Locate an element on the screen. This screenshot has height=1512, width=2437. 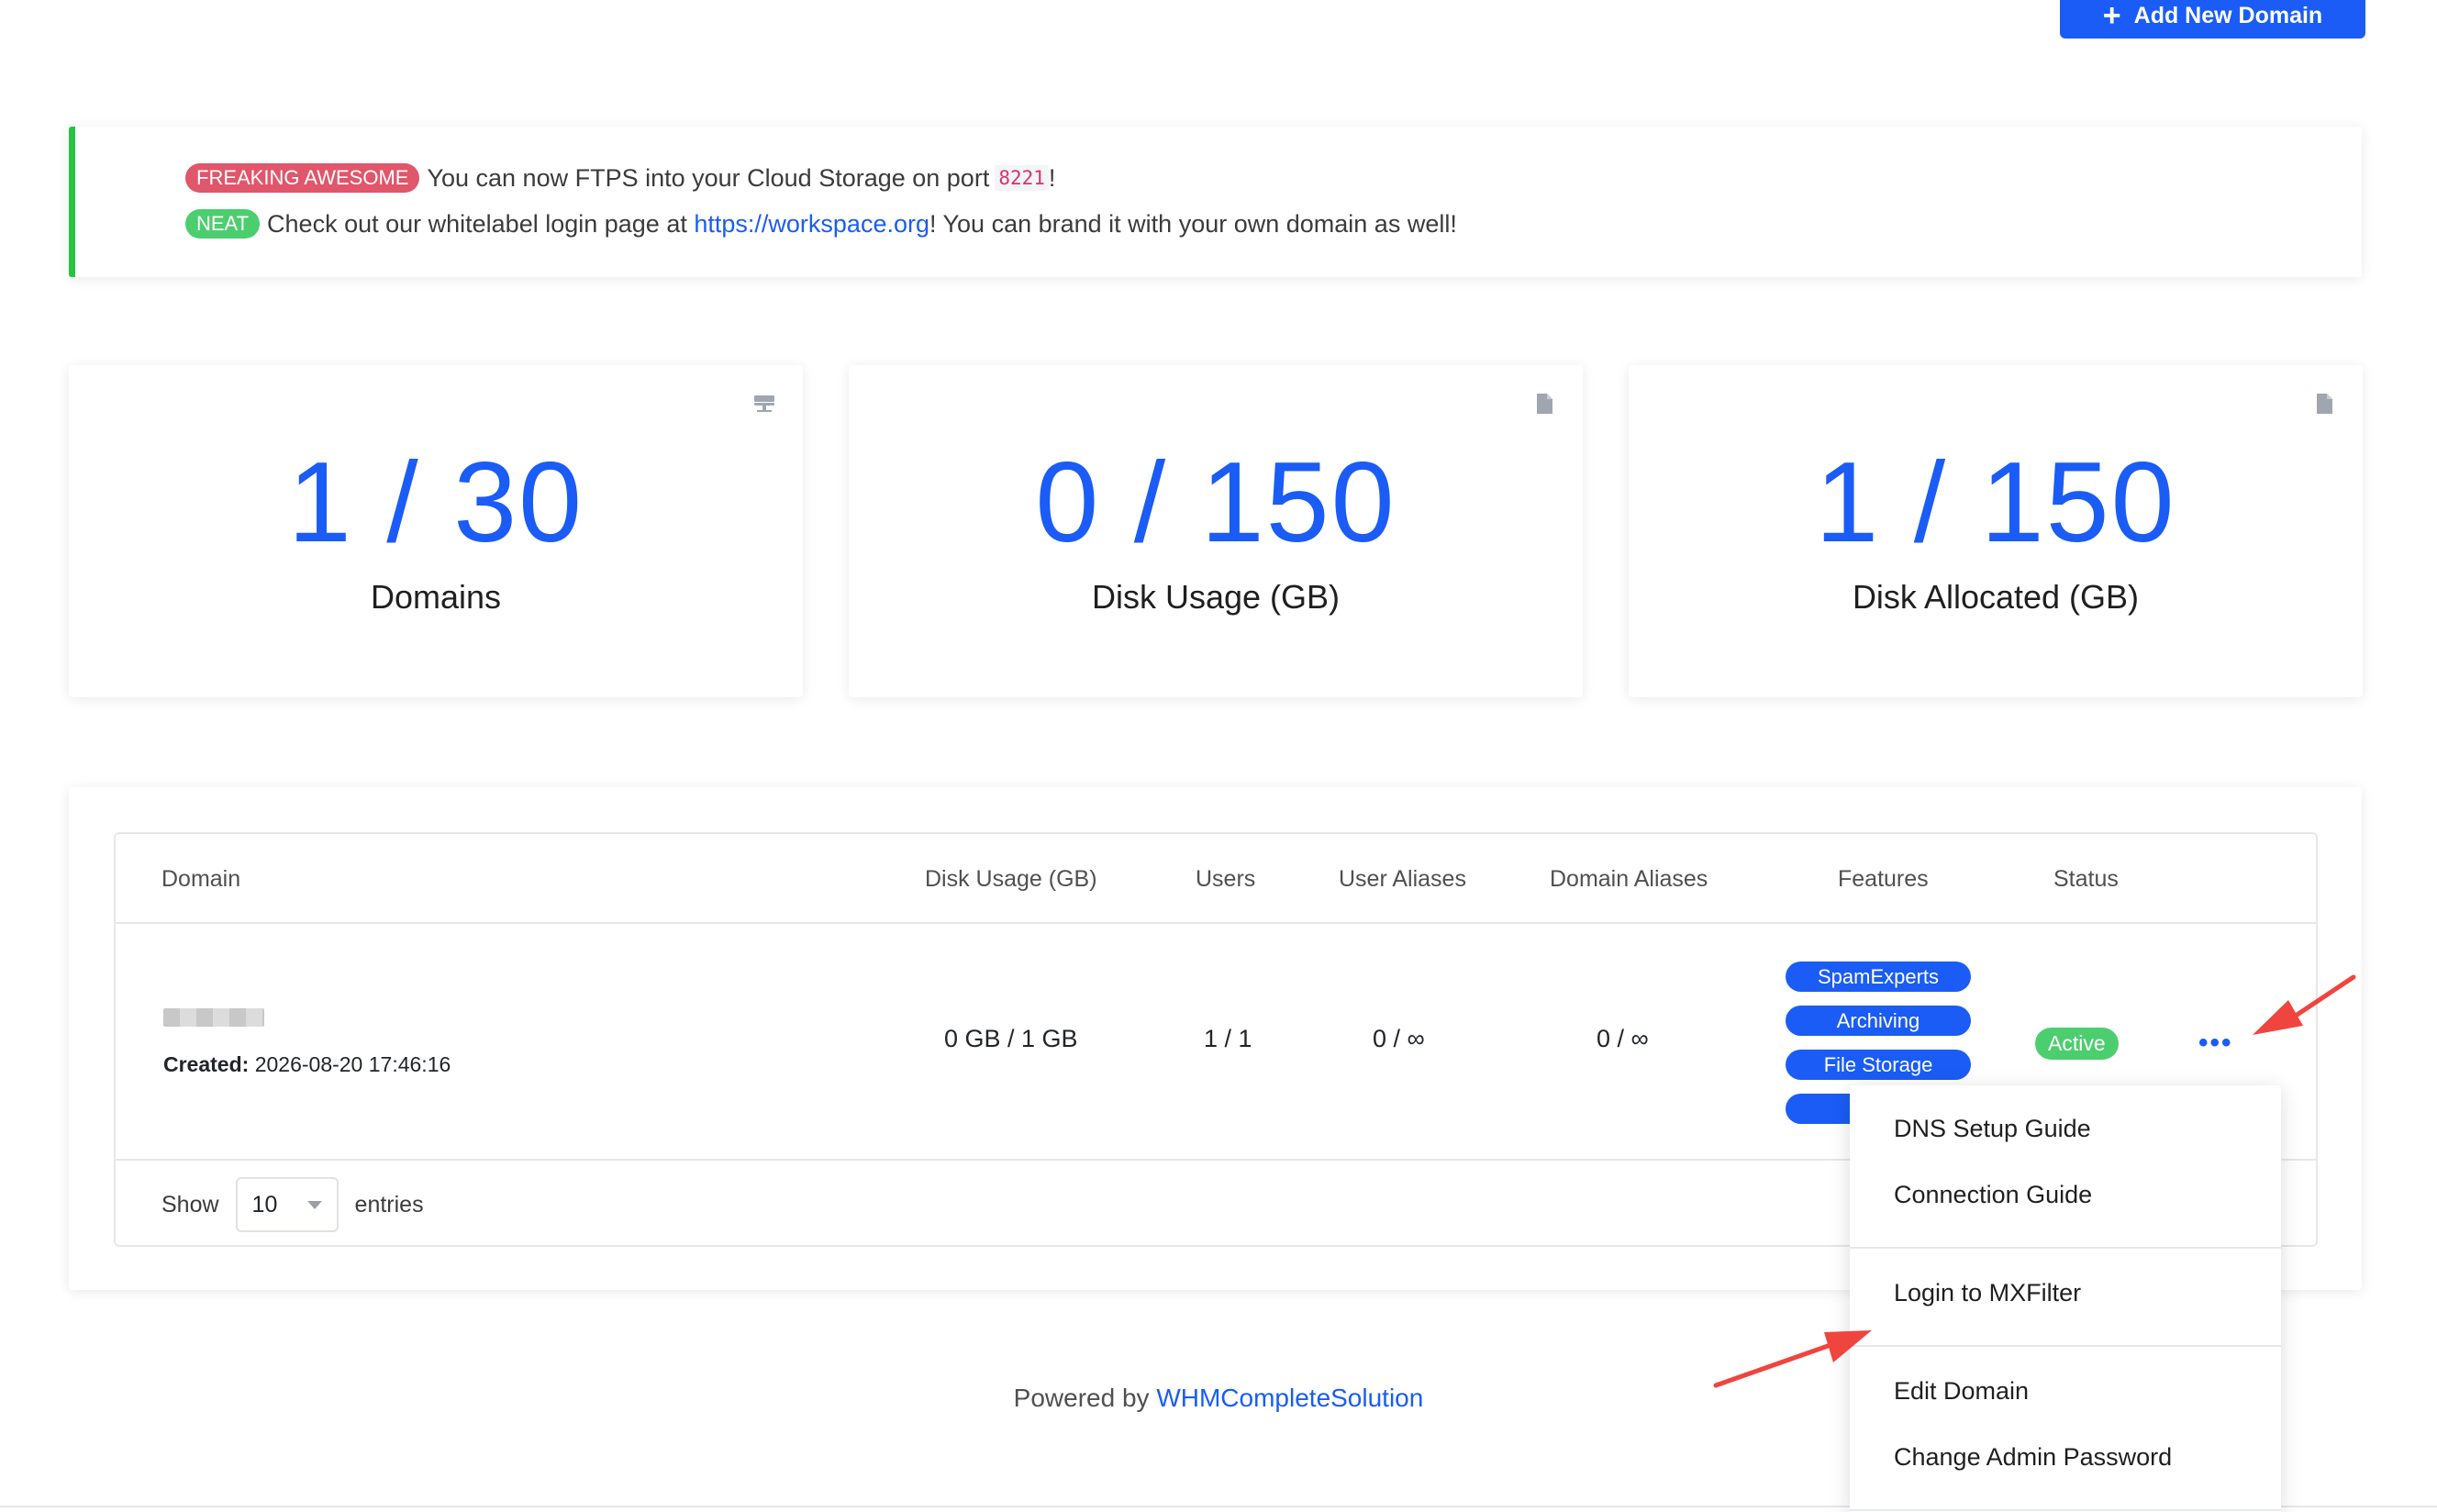
column-header-status: Status is located at coordinates (2086, 879).